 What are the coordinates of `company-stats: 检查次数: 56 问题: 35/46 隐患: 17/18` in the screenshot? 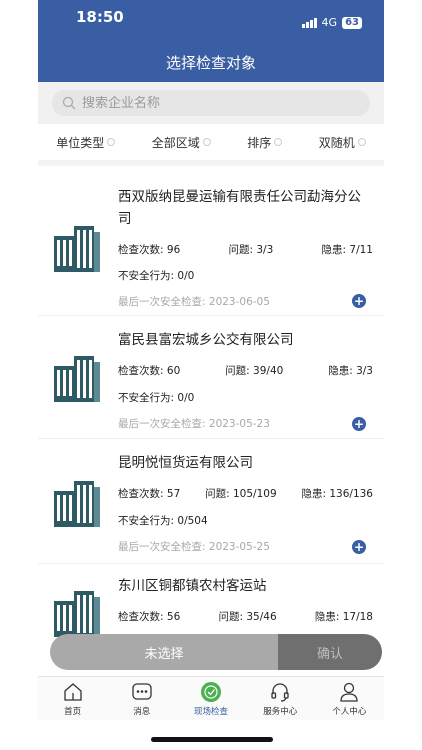 It's located at (245, 616).